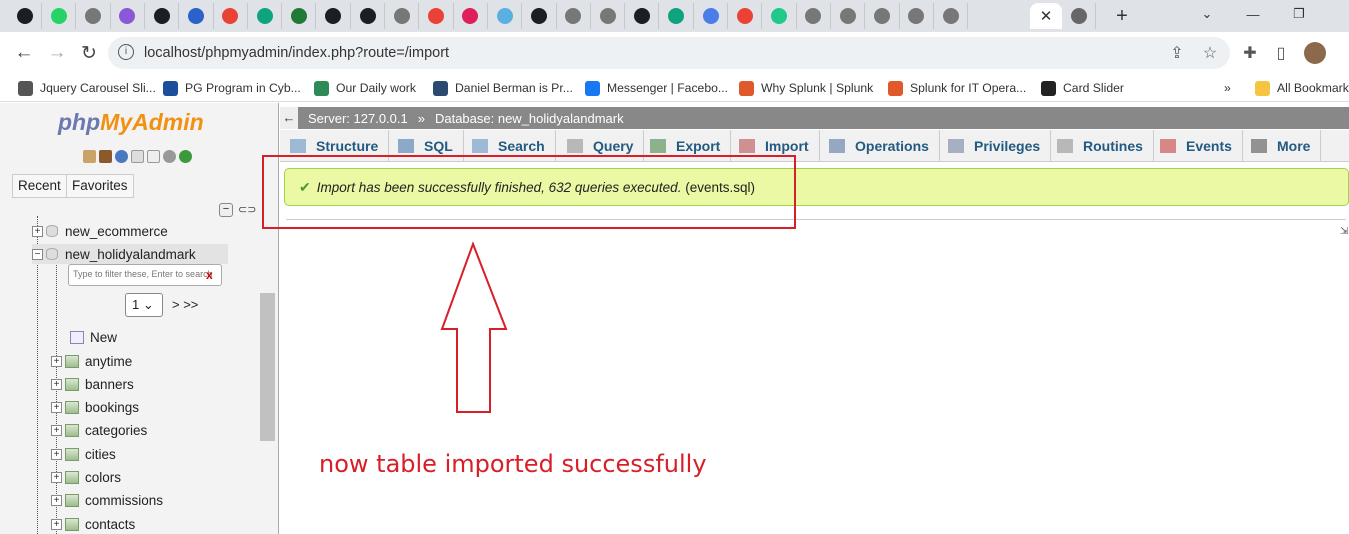  I want to click on back-icon: ←, so click(24, 53).